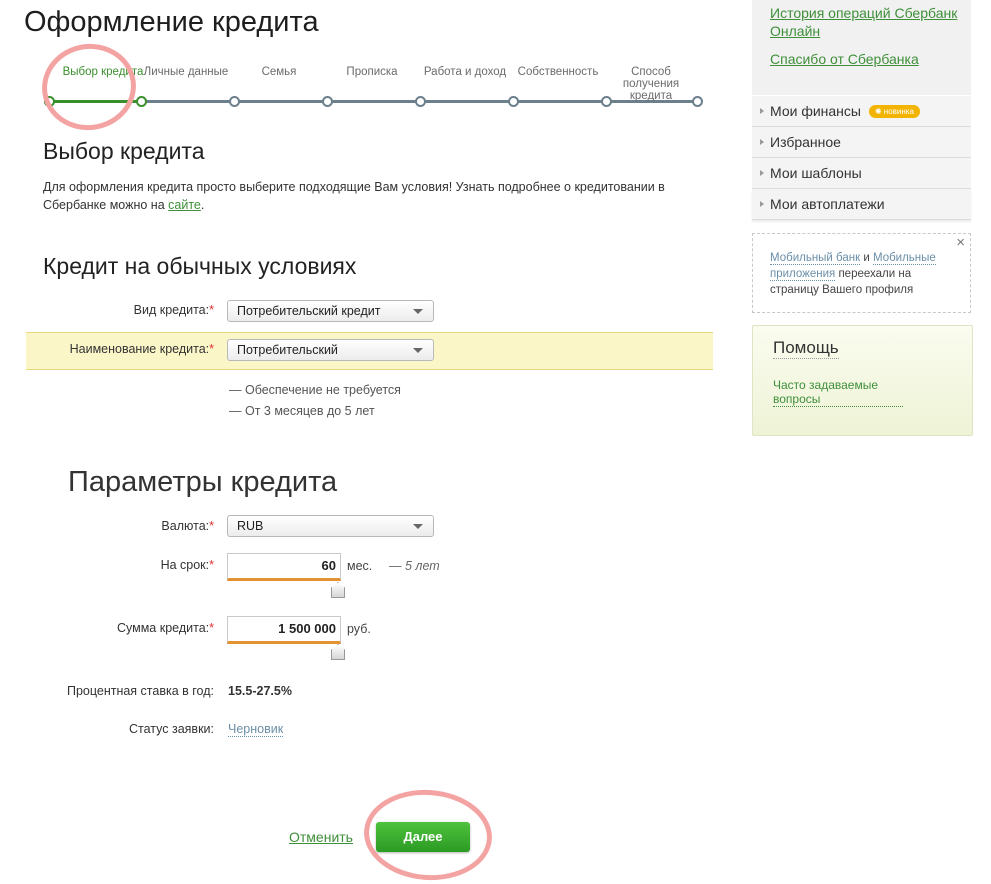 The width and height of the screenshot is (991, 884). What do you see at coordinates (360, 566) in the screenshot?
I see `term-unit: мес.` at bounding box center [360, 566].